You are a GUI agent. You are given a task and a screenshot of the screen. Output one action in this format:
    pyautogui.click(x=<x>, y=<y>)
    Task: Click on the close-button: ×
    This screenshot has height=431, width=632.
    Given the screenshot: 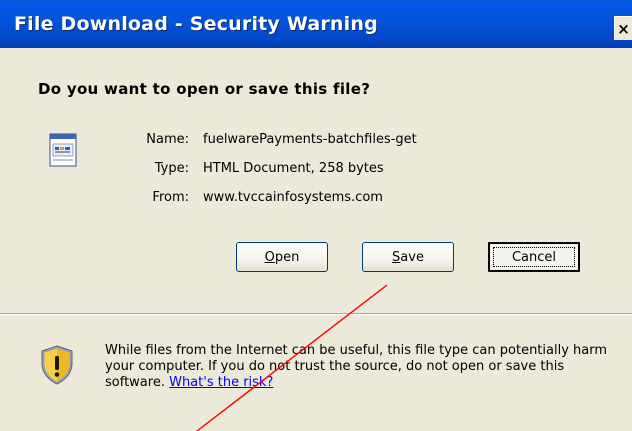 What is the action you would take?
    pyautogui.click(x=623, y=28)
    